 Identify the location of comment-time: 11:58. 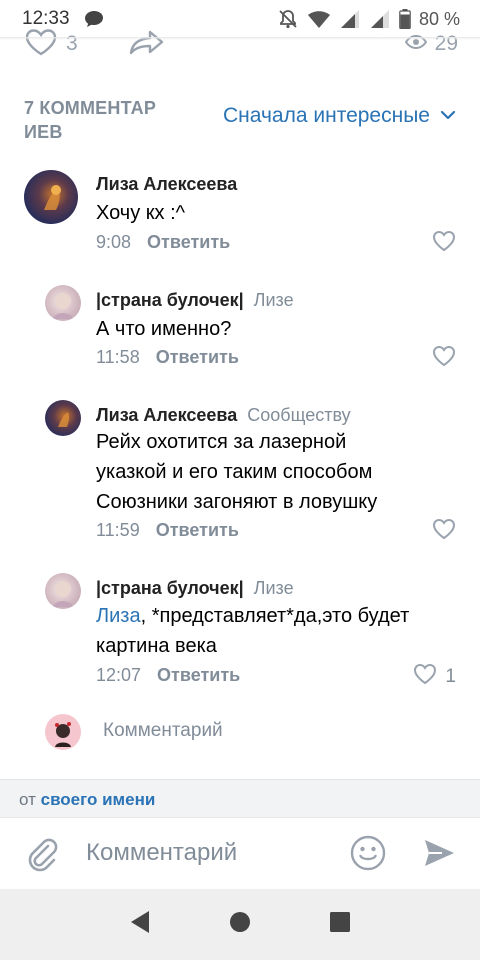
(118, 357).